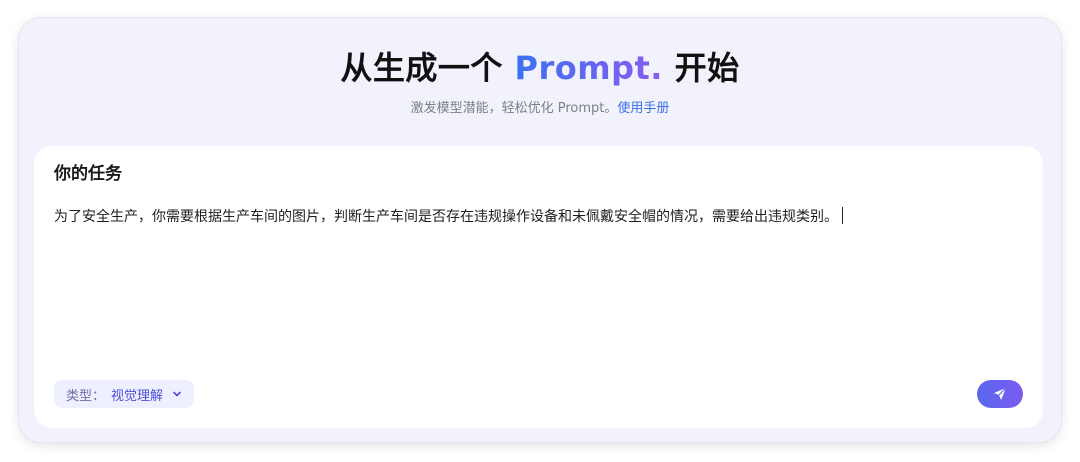  Describe the element at coordinates (86, 396) in the screenshot. I see `type-label: 类型：` at that location.